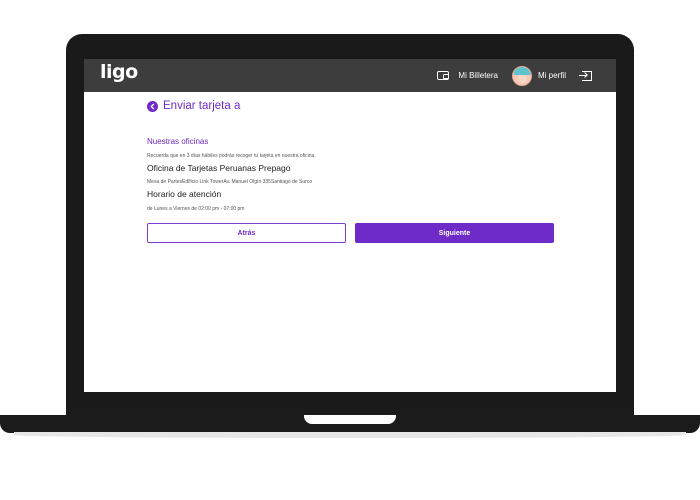  What do you see at coordinates (478, 75) in the screenshot?
I see `wallet-label: Mi Billetera` at bounding box center [478, 75].